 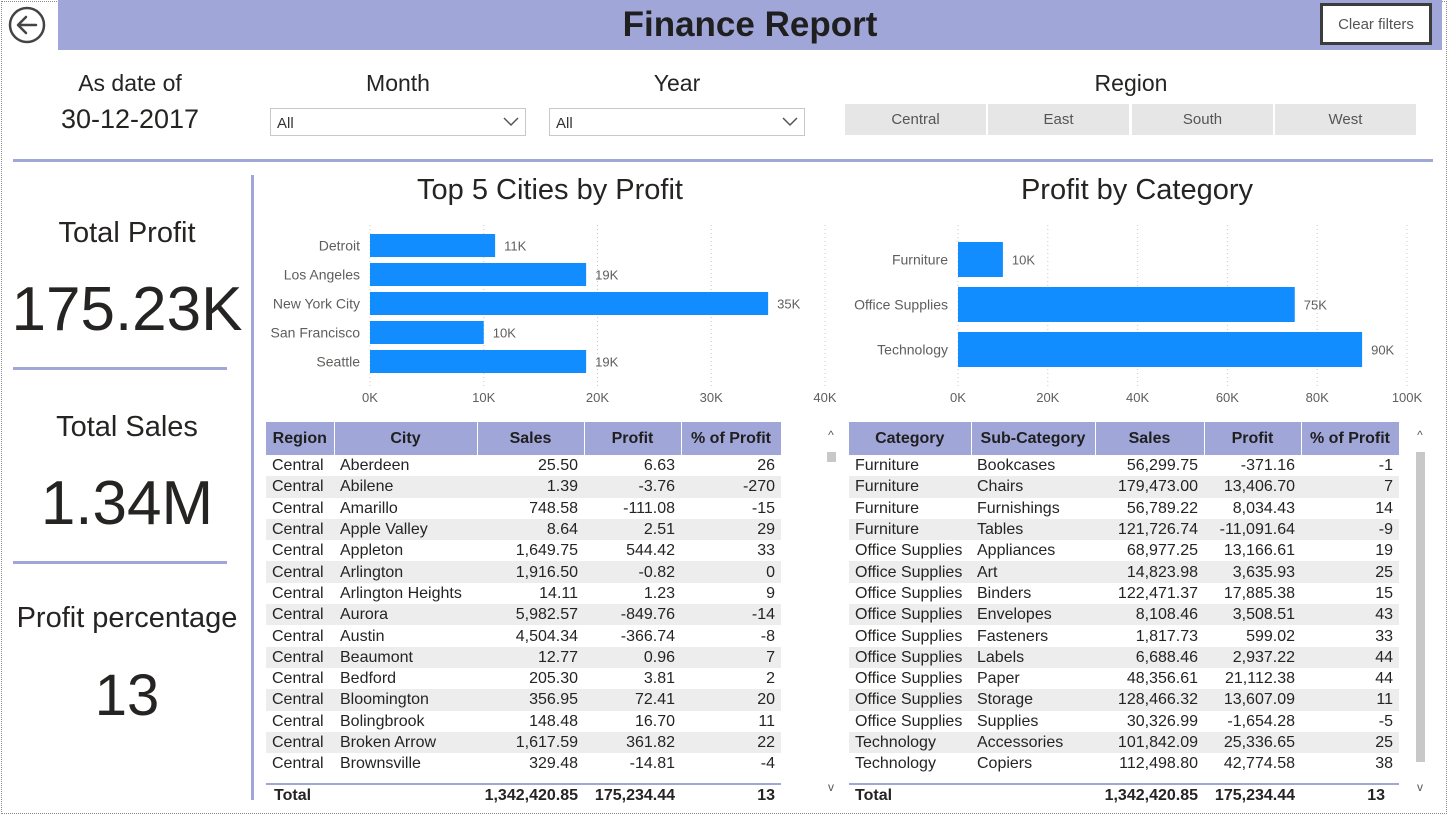 I want to click on table-cell: Bolingbrook, so click(x=382, y=721).